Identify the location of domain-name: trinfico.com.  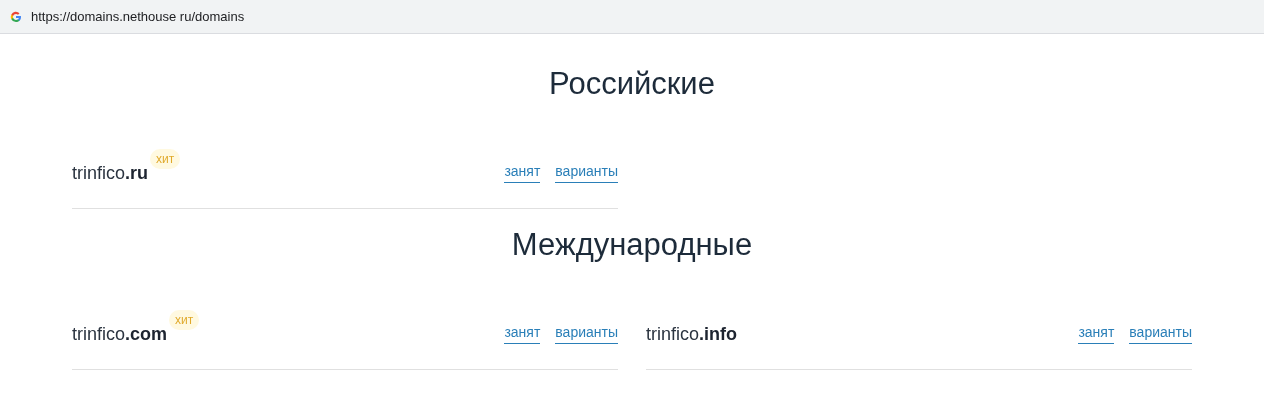
(120, 334).